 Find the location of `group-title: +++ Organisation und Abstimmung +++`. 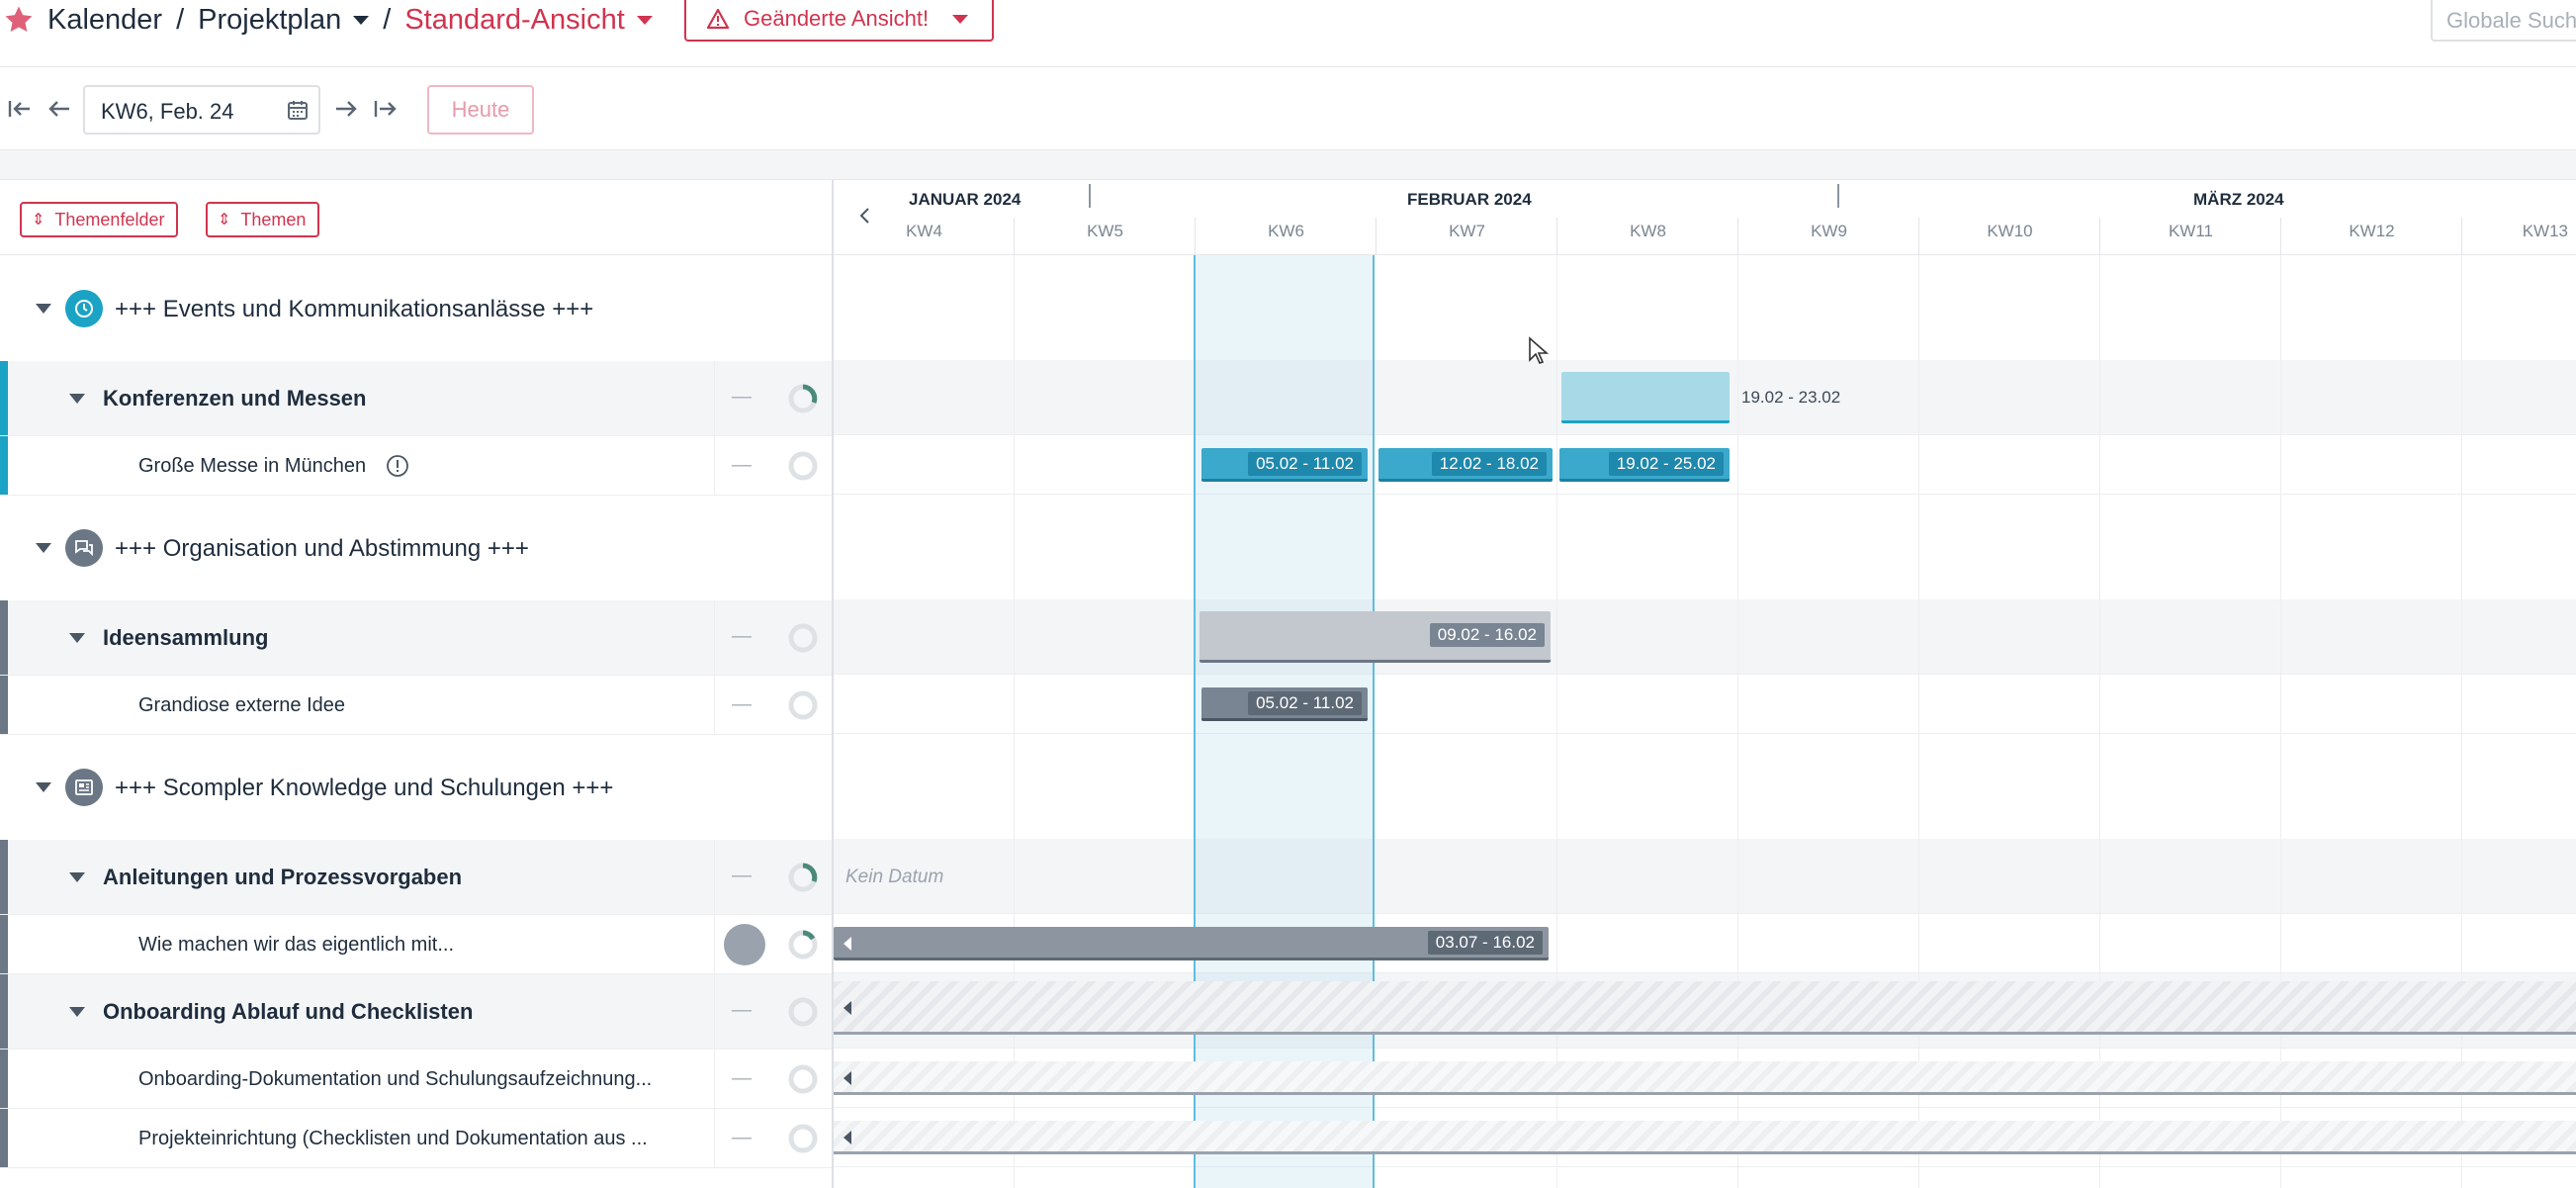

group-title: +++ Organisation und Abstimmung +++ is located at coordinates (322, 548).